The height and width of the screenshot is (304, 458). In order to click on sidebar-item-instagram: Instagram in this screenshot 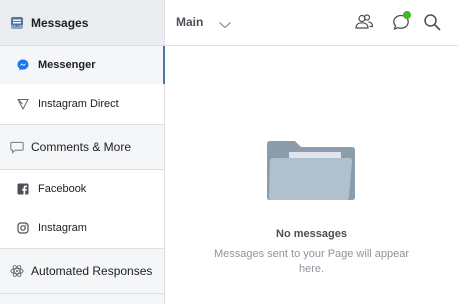, I will do `click(82, 228)`.